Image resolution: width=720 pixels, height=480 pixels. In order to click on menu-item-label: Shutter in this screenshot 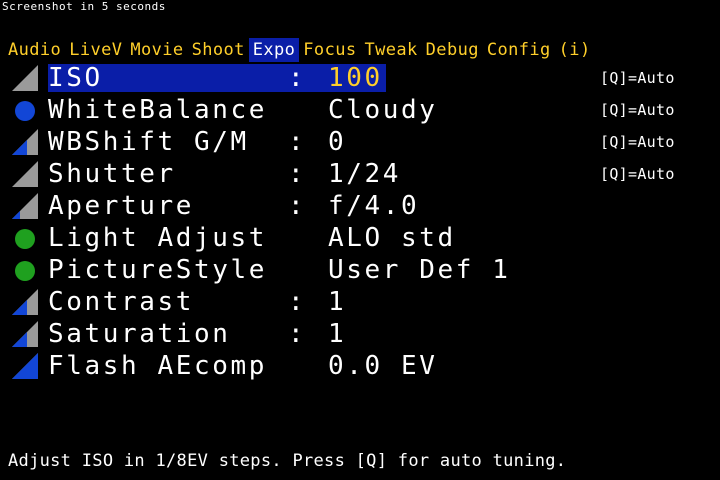, I will do `click(112, 174)`.